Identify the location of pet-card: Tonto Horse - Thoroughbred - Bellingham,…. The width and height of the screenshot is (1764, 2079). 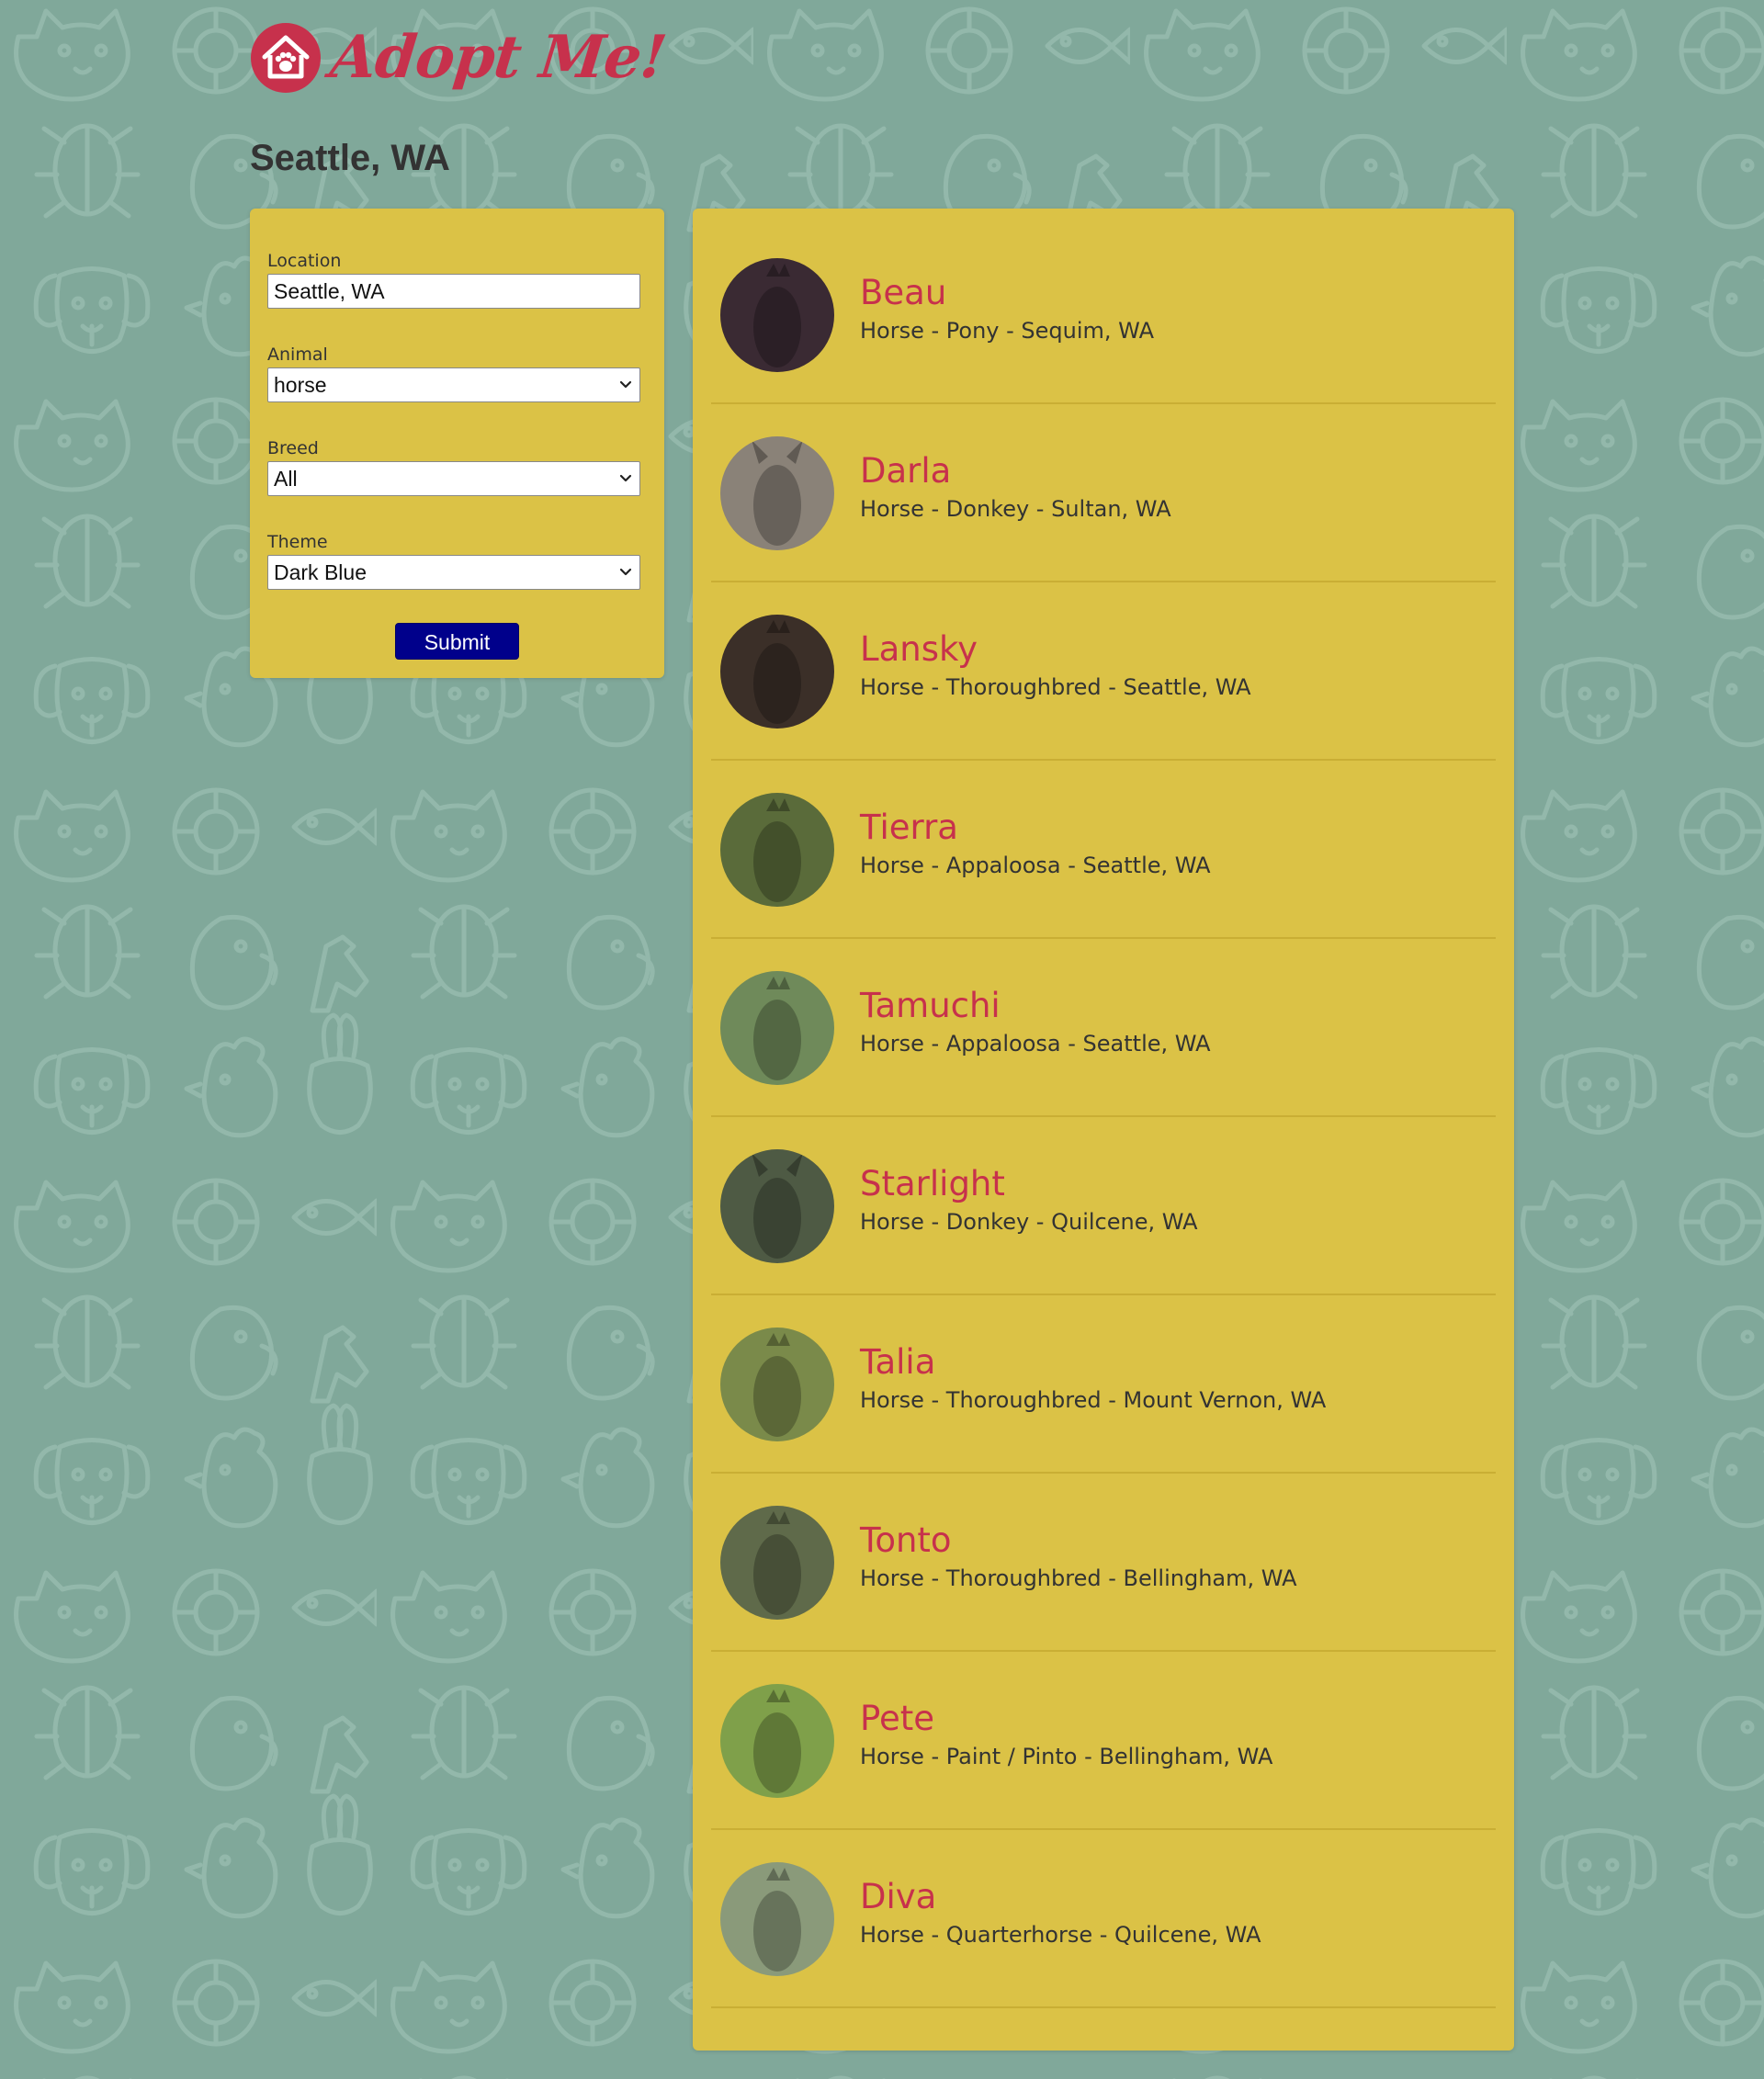
(1104, 1563).